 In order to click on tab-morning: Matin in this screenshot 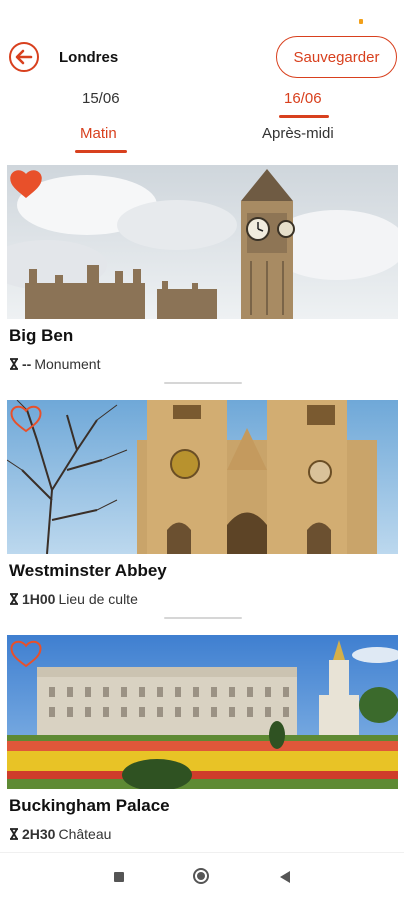, I will do `click(98, 133)`.